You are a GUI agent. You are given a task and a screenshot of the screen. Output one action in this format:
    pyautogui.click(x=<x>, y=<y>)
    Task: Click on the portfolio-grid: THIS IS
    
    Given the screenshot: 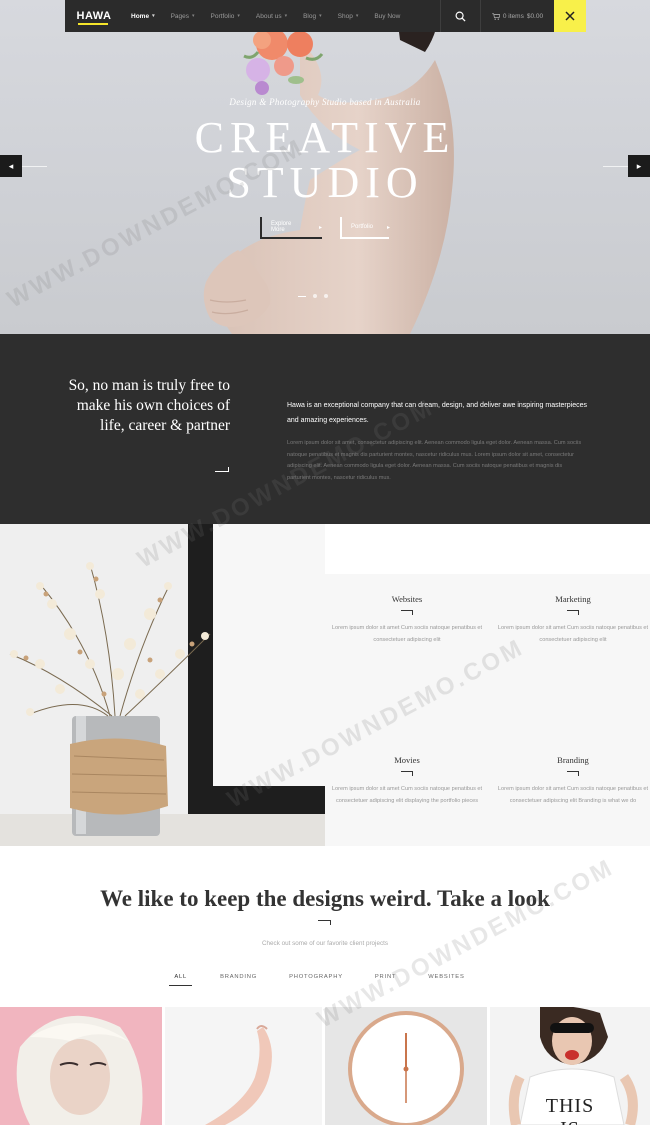 What is the action you would take?
    pyautogui.click(x=325, y=1066)
    